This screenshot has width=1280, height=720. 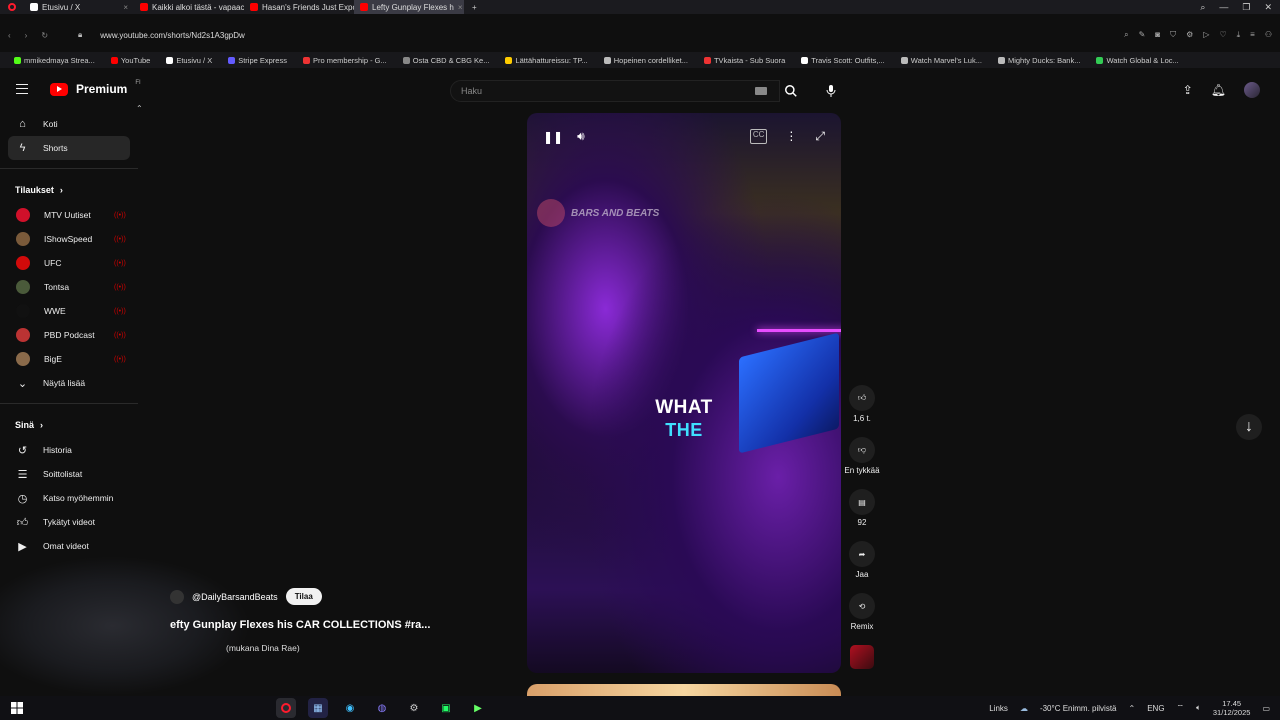 I want to click on edge-taskbar-icon: ◉, so click(x=350, y=708).